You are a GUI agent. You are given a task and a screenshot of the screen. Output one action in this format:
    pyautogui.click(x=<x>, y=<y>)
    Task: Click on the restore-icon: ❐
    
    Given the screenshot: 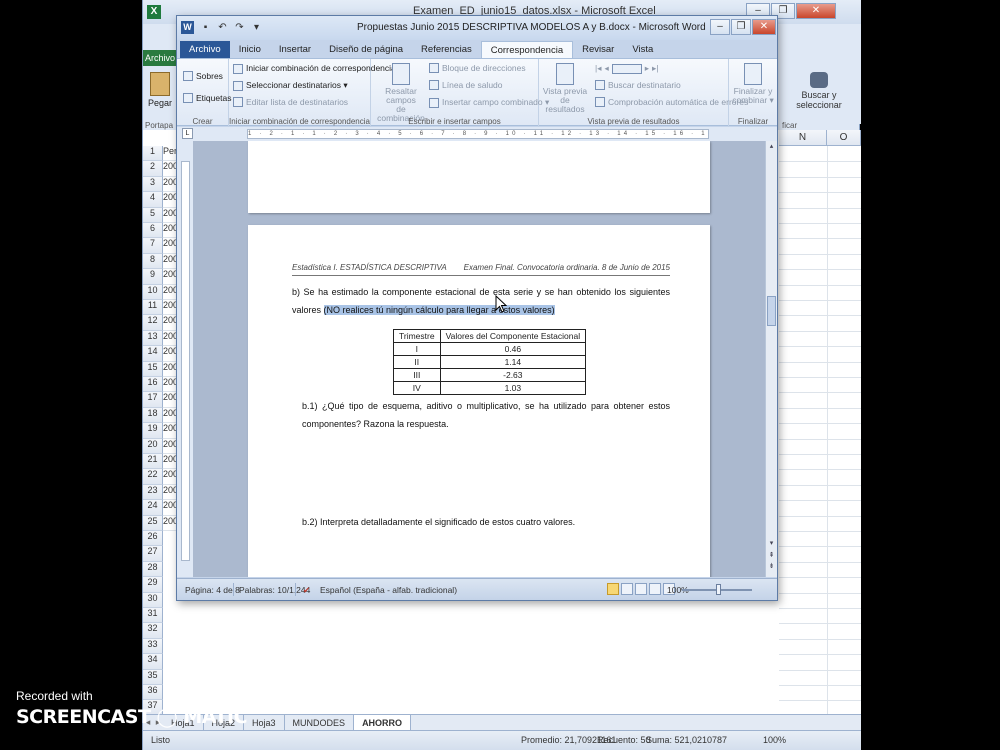 What is the action you would take?
    pyautogui.click(x=741, y=27)
    